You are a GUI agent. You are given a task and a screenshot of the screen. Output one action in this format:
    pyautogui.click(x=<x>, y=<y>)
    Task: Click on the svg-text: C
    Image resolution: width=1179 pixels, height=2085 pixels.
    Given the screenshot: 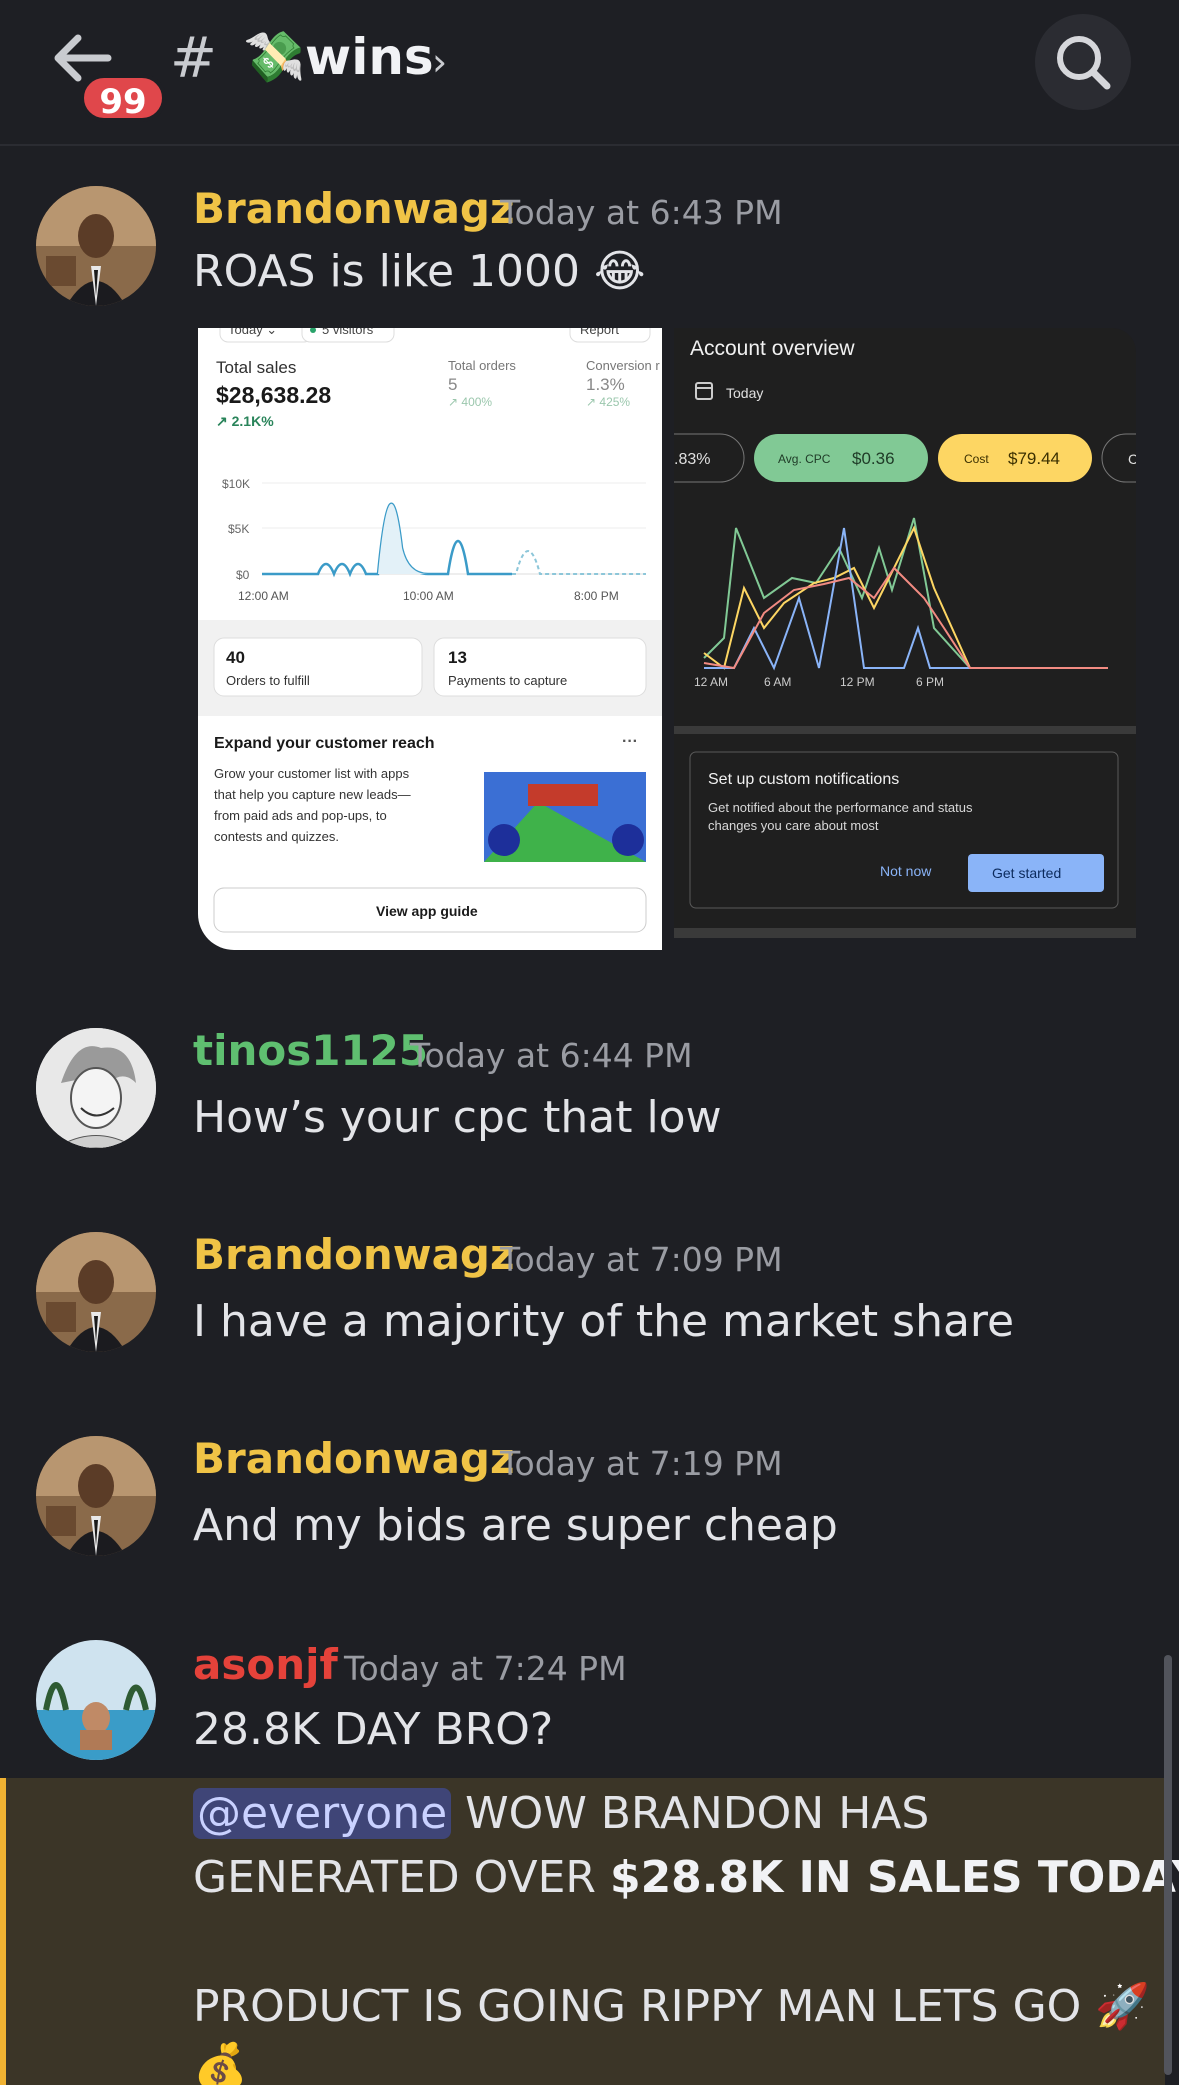 What is the action you would take?
    pyautogui.click(x=1132, y=459)
    